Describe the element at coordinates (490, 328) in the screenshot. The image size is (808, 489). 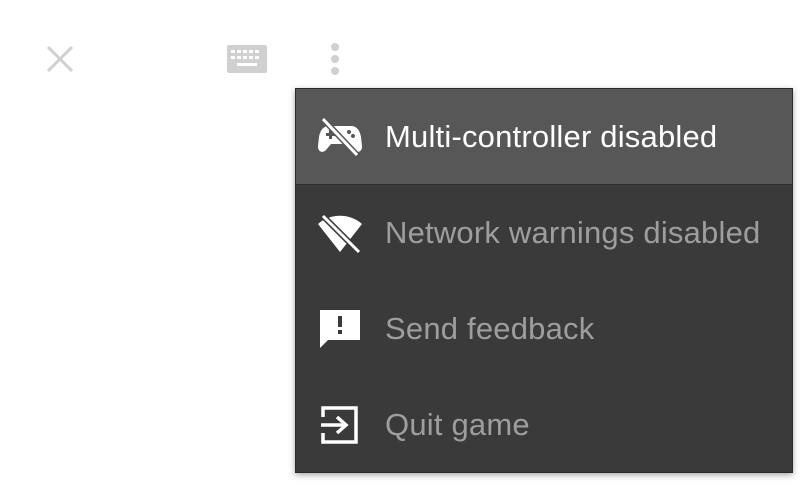
I see `menu-item-label: Send feedback` at that location.